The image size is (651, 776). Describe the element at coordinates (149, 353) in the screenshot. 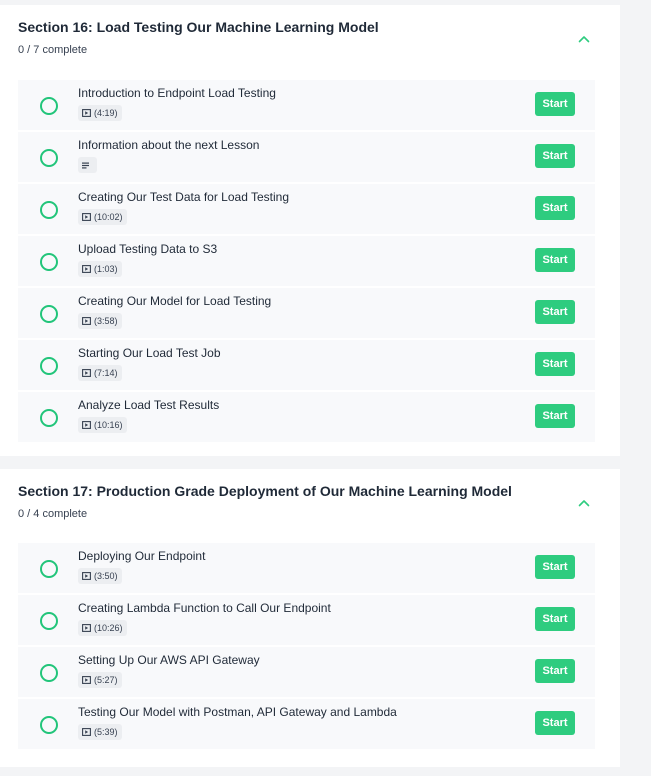

I see `lesson-title: Starting Our Load Test Job` at that location.